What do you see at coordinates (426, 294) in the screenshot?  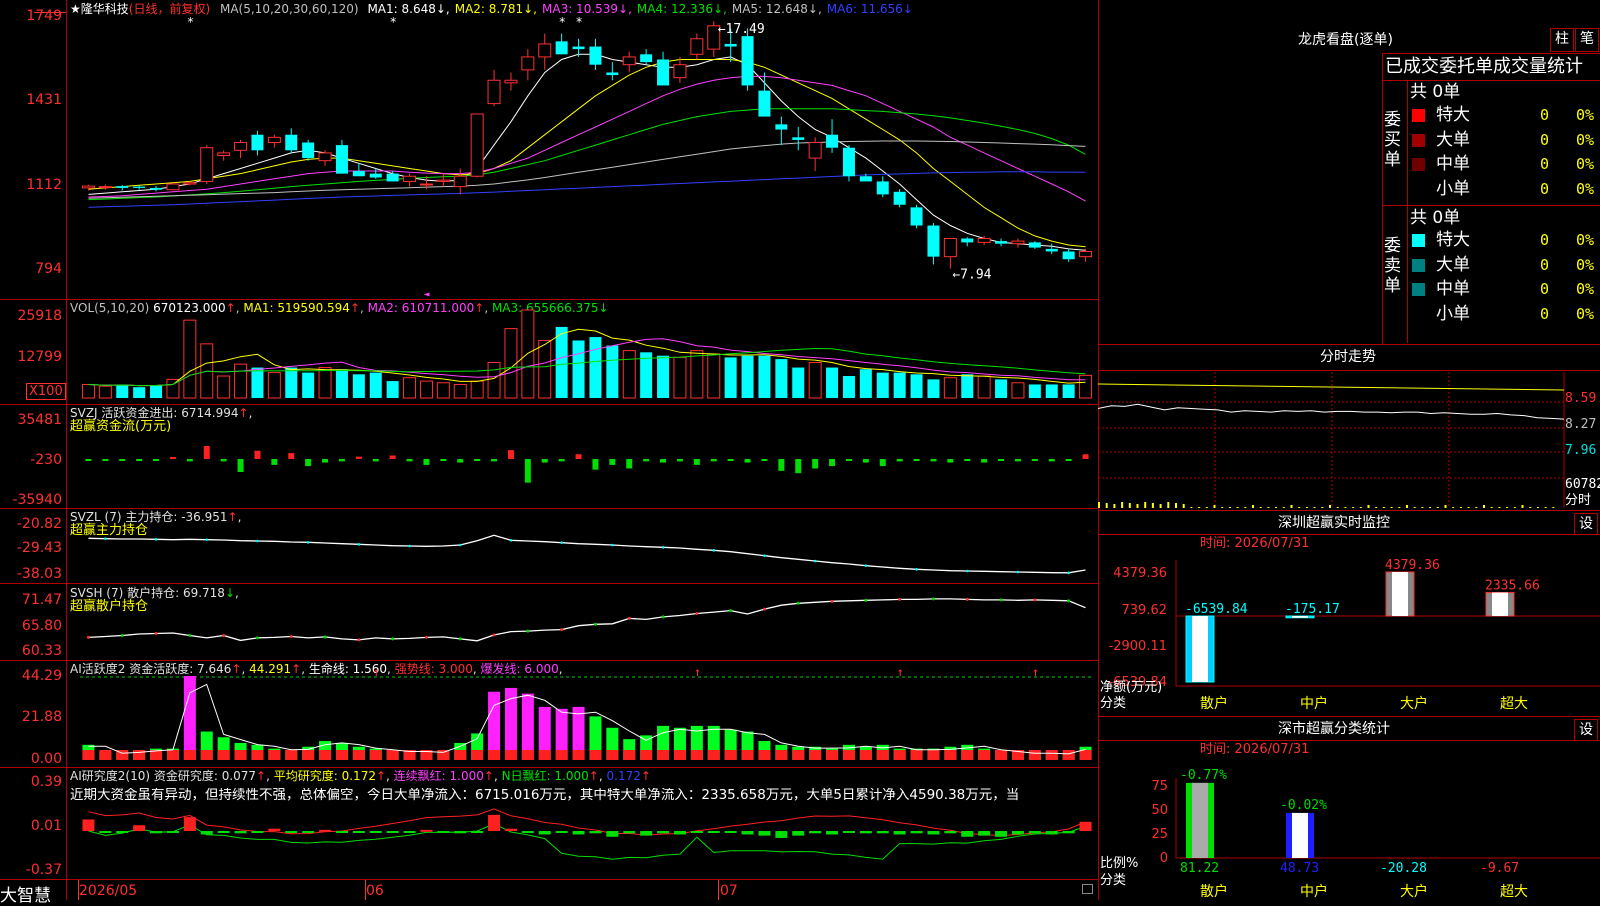 I see `marker-icon: ◄` at bounding box center [426, 294].